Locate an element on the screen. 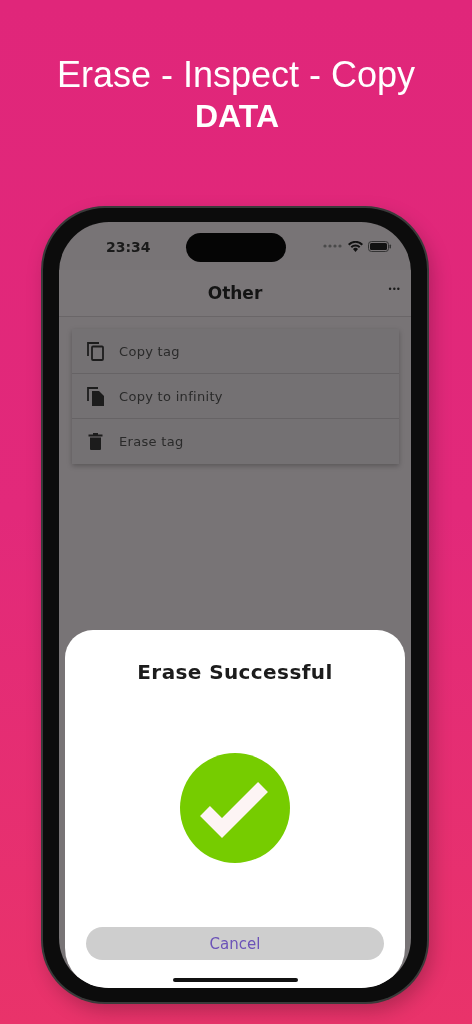  menu-item: Copy to infinity is located at coordinates (235, 396).